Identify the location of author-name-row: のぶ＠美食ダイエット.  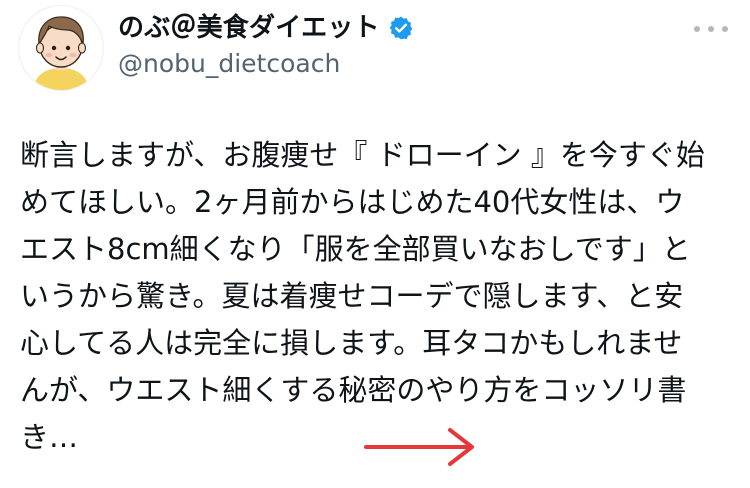
(266, 28).